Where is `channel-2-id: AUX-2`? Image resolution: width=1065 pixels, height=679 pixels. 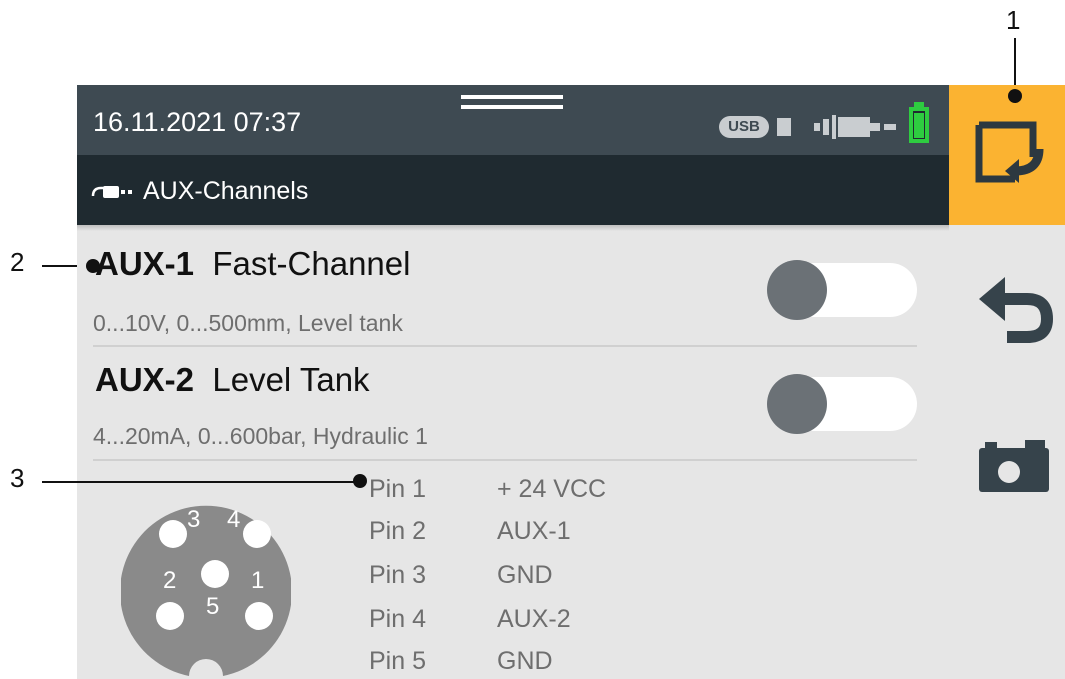
channel-2-id: AUX-2 is located at coordinates (145, 379).